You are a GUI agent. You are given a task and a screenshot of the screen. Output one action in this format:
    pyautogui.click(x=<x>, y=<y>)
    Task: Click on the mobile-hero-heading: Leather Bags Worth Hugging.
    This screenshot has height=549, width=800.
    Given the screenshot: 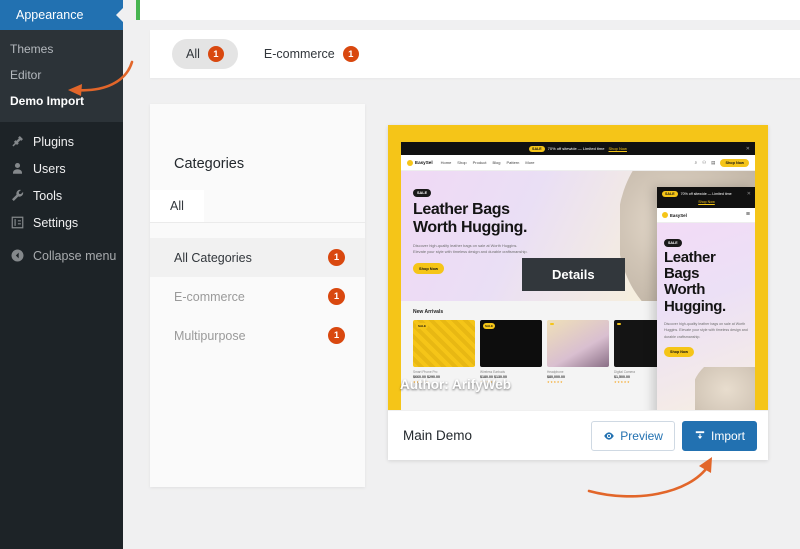 What is the action you would take?
    pyautogui.click(x=706, y=282)
    